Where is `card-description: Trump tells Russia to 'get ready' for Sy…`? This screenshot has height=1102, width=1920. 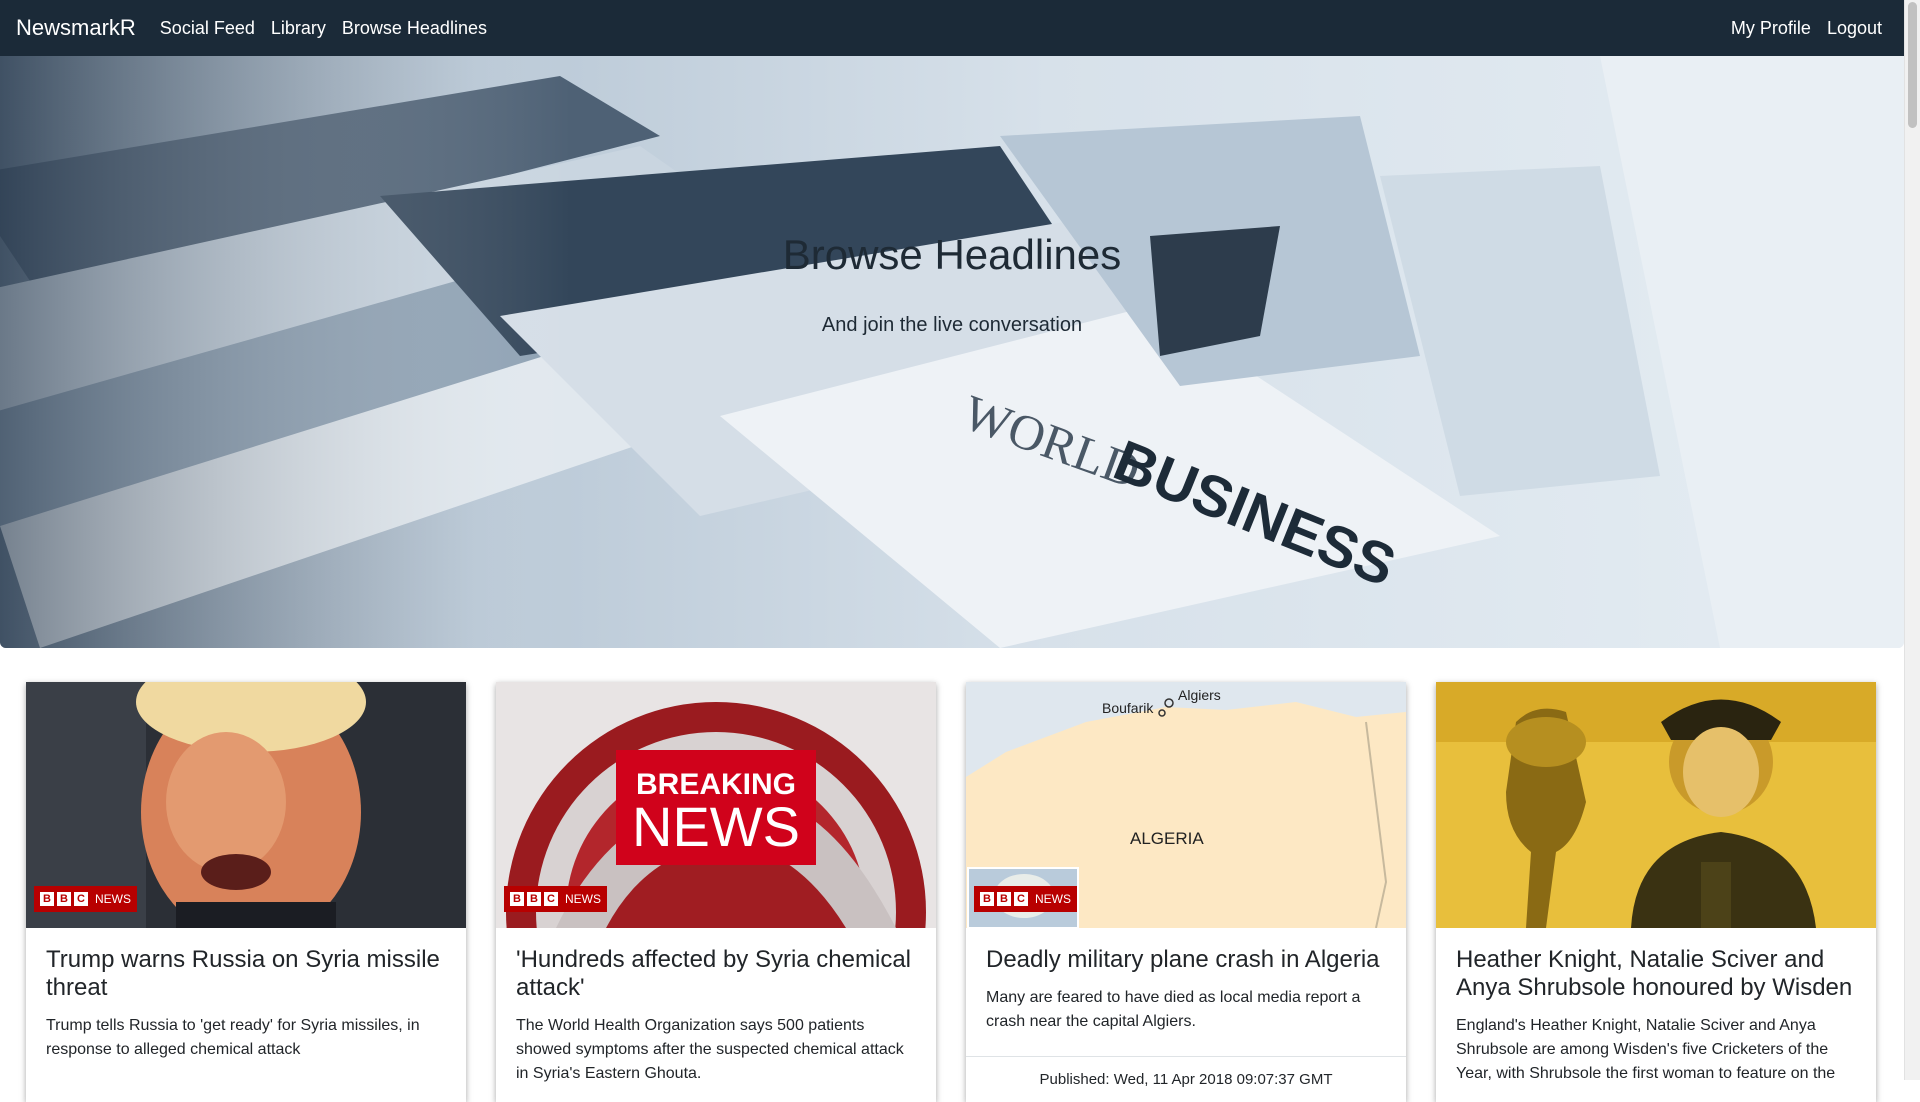
card-description: Trump tells Russia to 'get ready' for Sy… is located at coordinates (233, 1037).